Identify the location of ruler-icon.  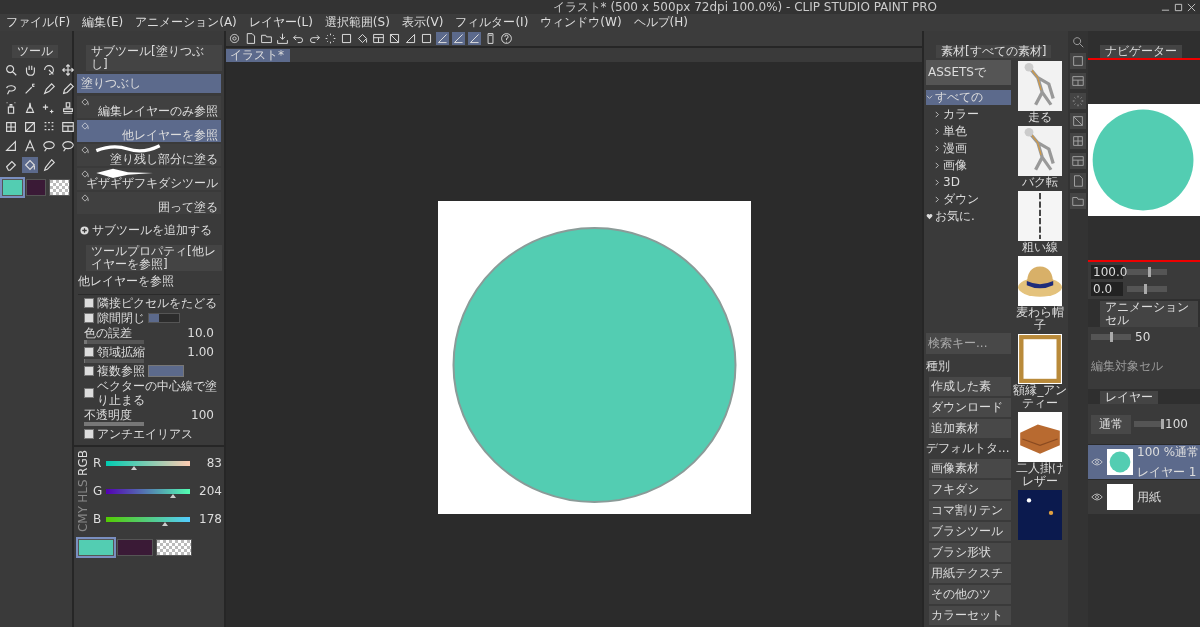
(410, 38).